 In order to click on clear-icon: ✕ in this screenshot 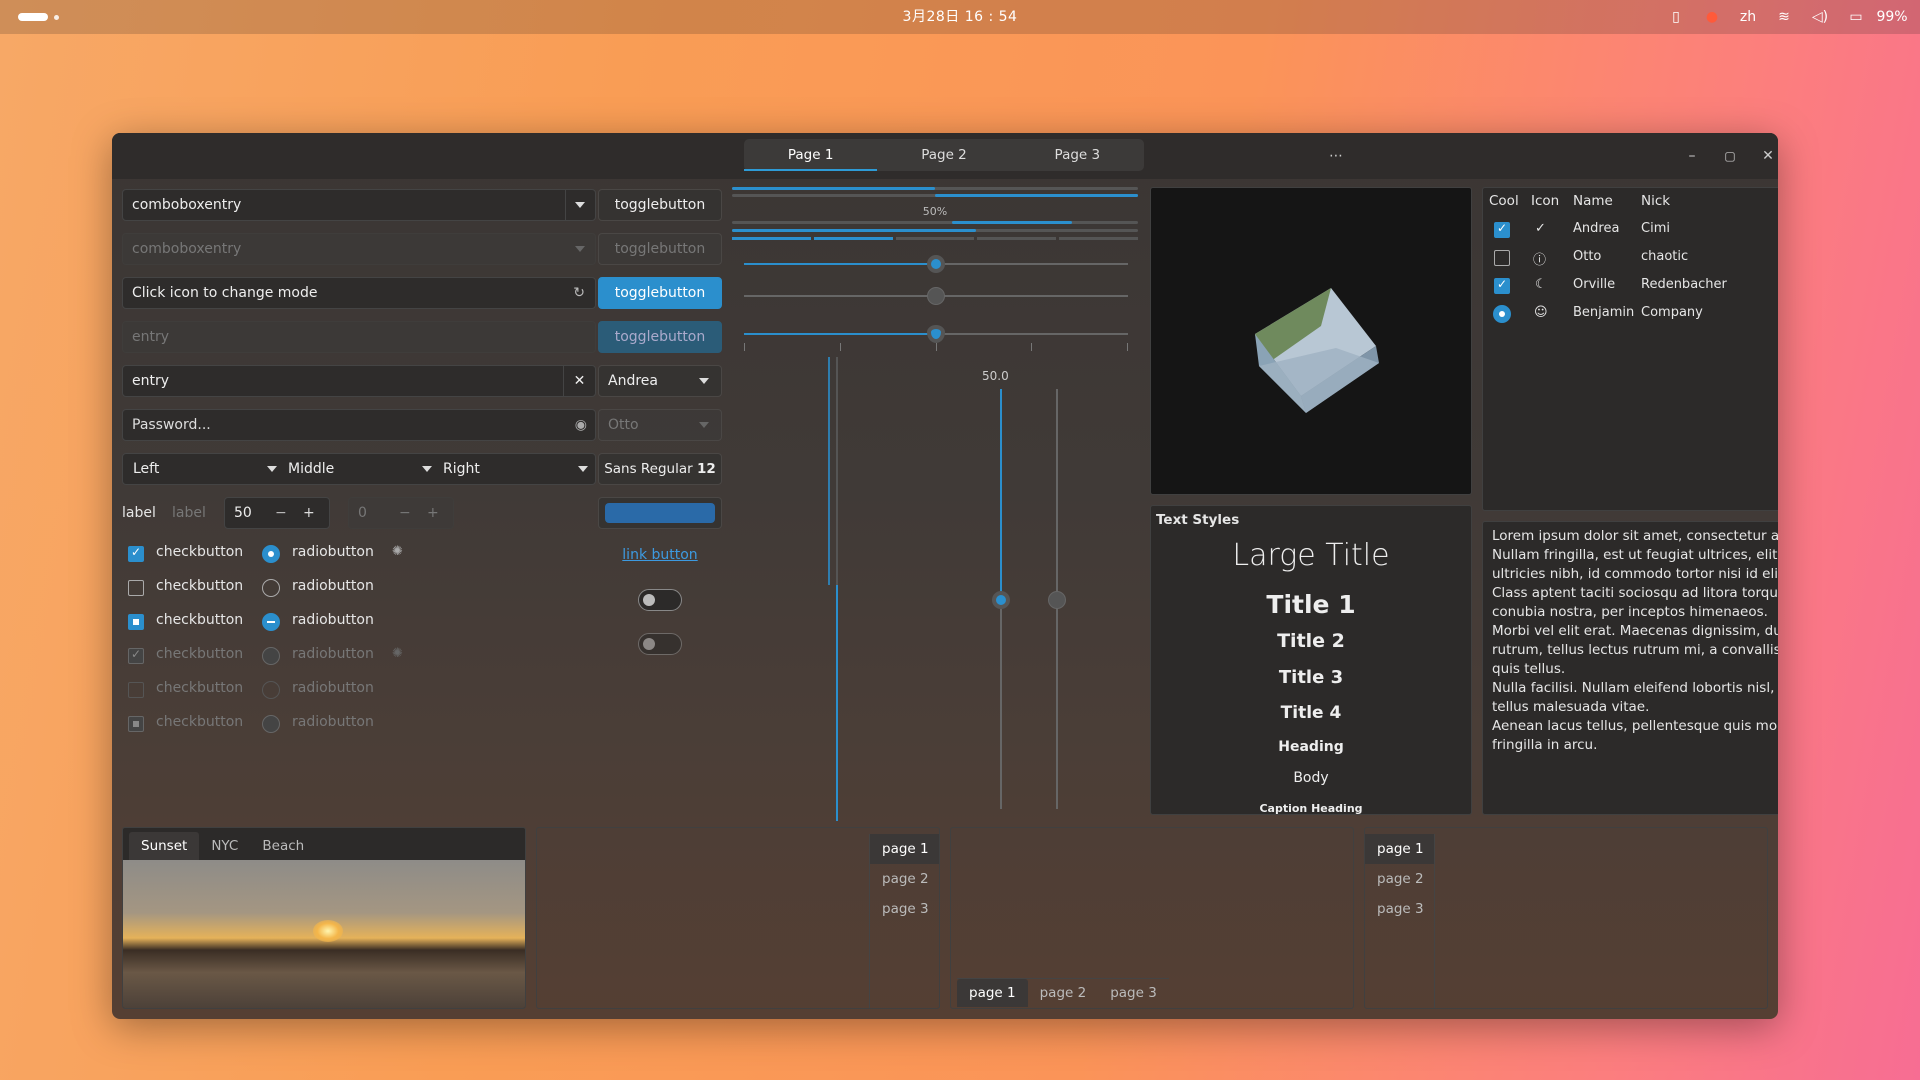, I will do `click(579, 381)`.